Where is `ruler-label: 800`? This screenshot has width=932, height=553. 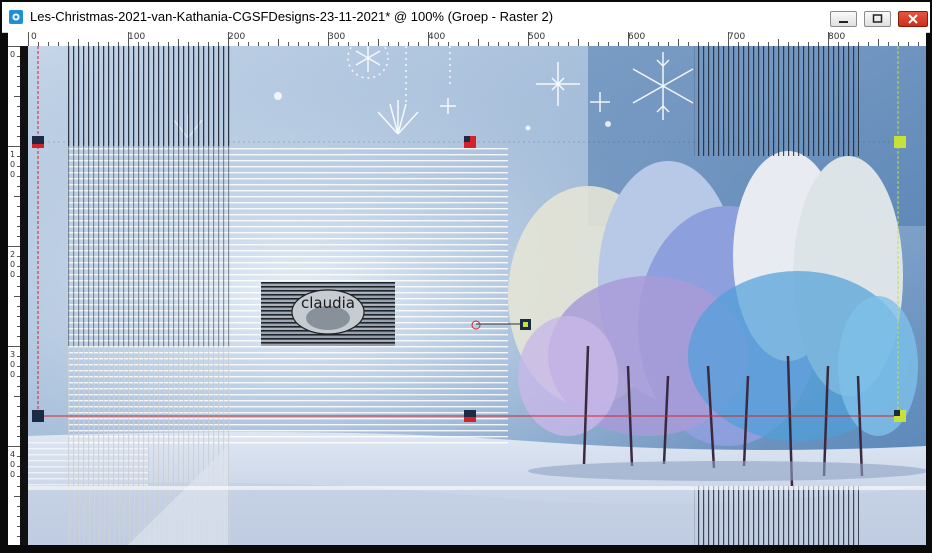
ruler-label: 800 is located at coordinates (837, 37).